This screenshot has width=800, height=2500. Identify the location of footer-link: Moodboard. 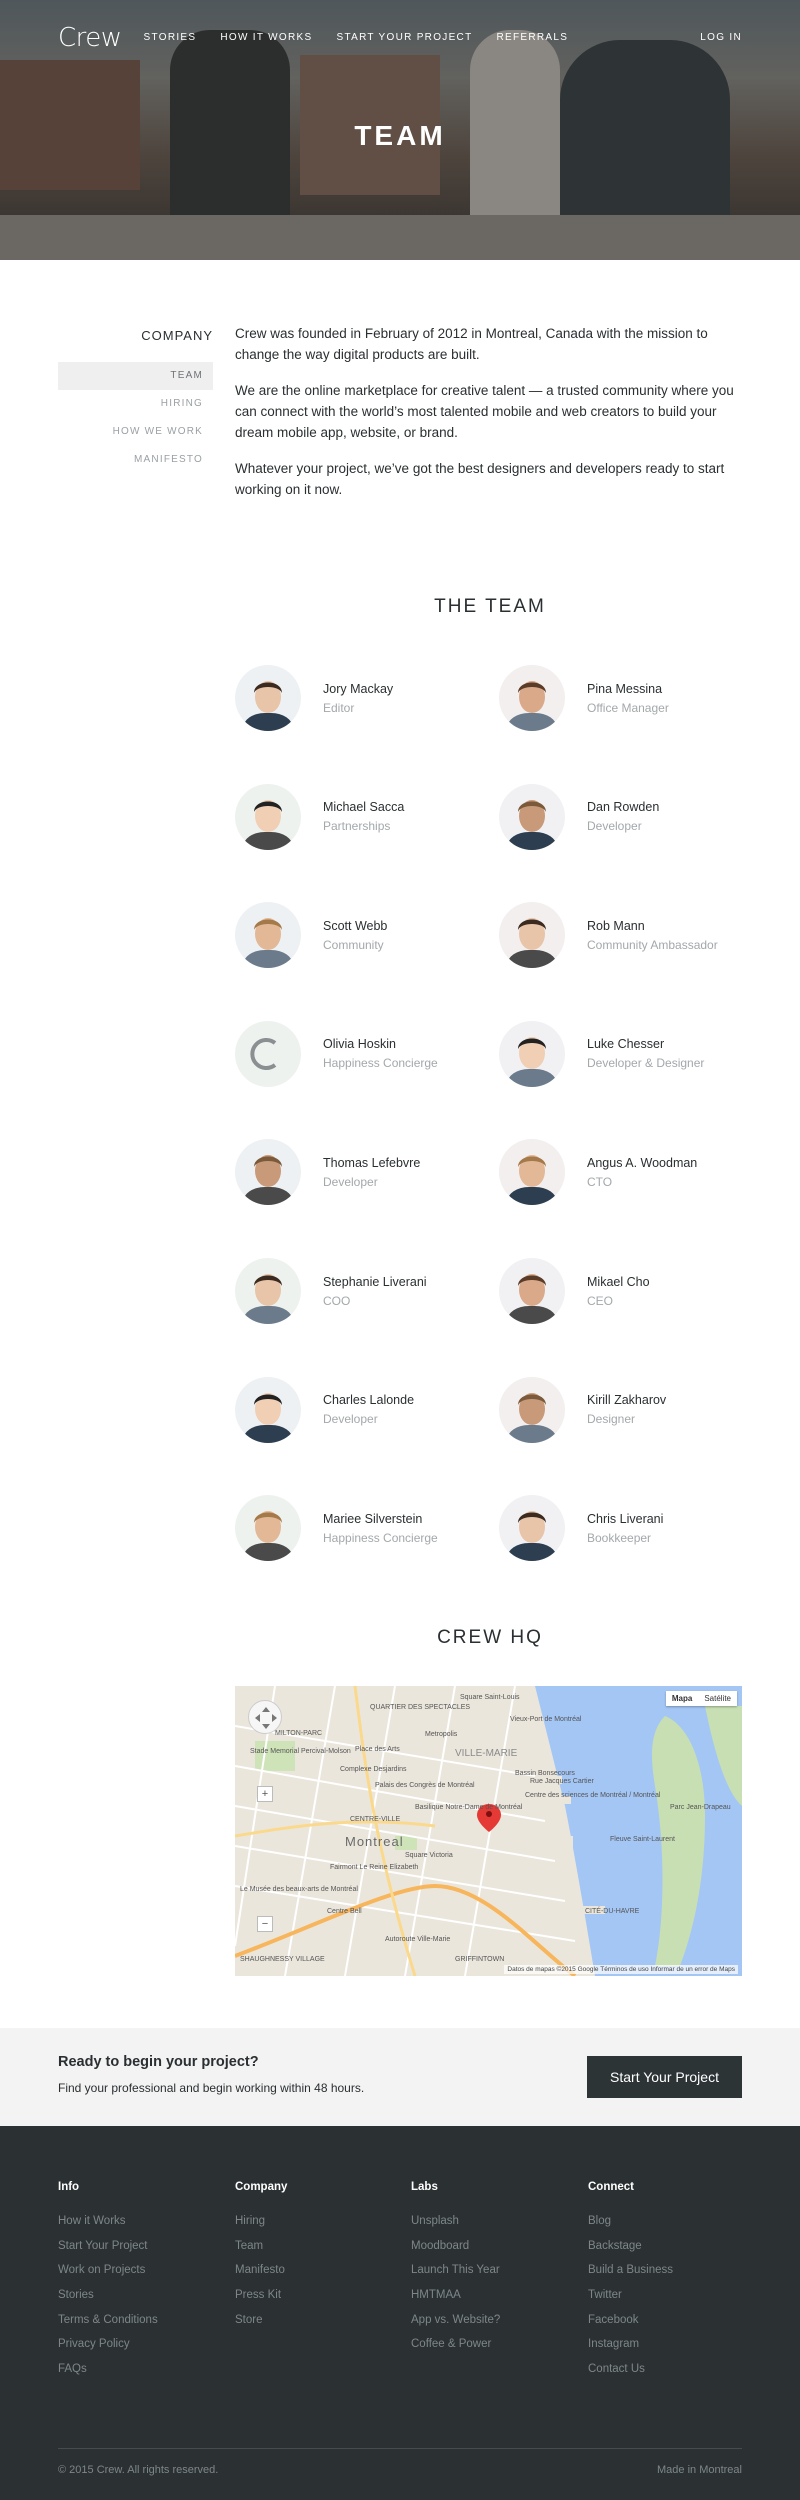
(455, 2252).